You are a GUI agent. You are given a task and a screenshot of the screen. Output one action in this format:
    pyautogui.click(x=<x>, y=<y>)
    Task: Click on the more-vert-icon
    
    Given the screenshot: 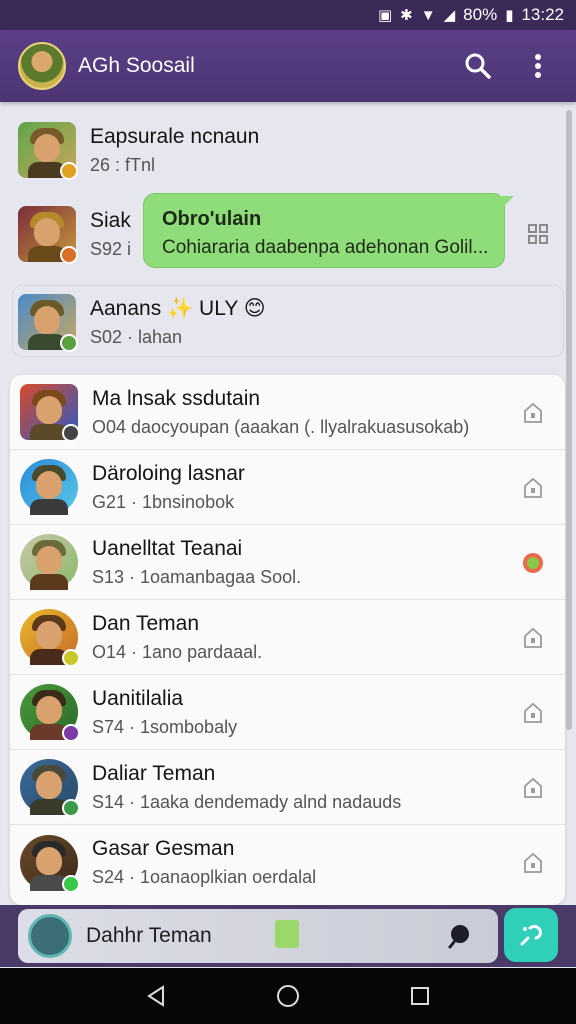 What is the action you would take?
    pyautogui.click(x=538, y=66)
    